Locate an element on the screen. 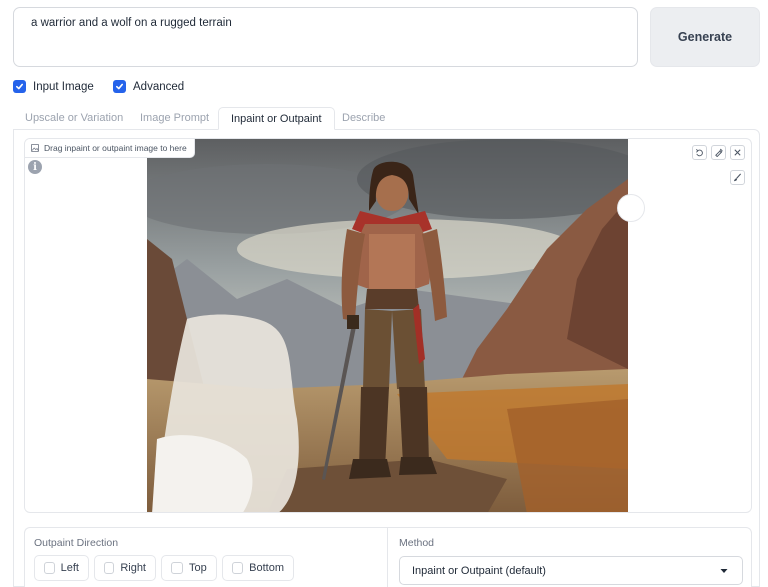 This screenshot has height=587, width=768. outpaint-left-checkbox: Left is located at coordinates (61, 568).